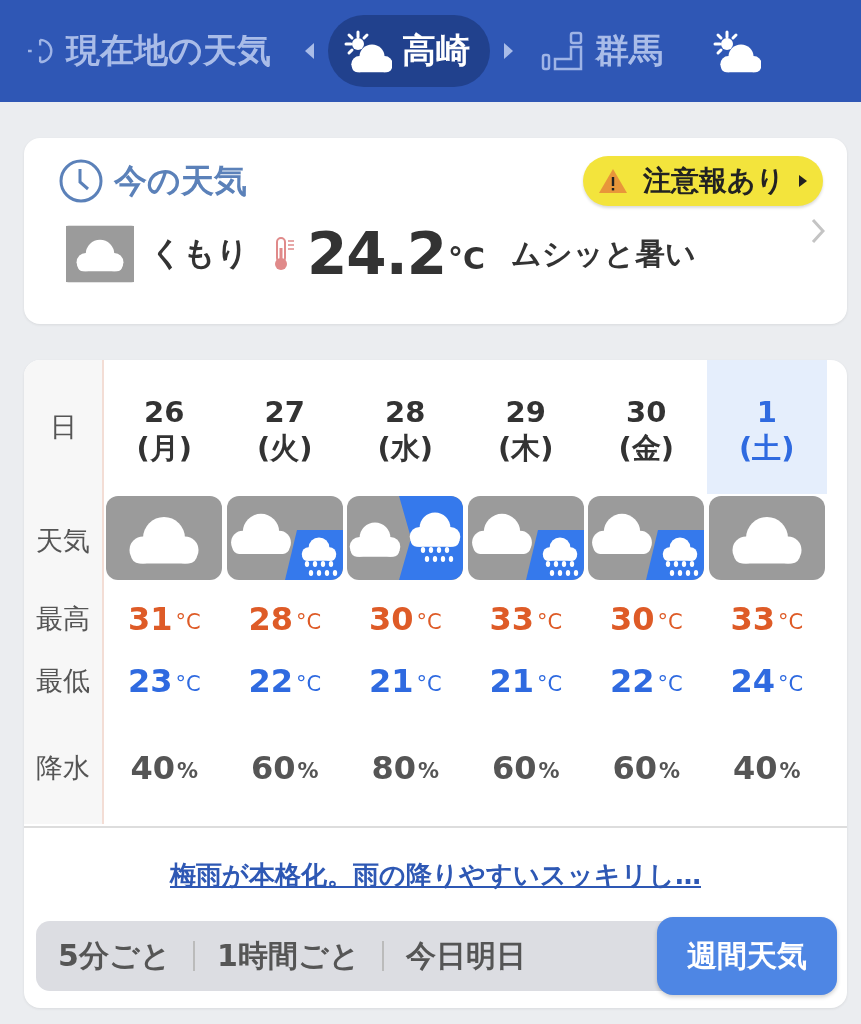  I want to click on high-temp-cell-text: 28°C, so click(285, 619).